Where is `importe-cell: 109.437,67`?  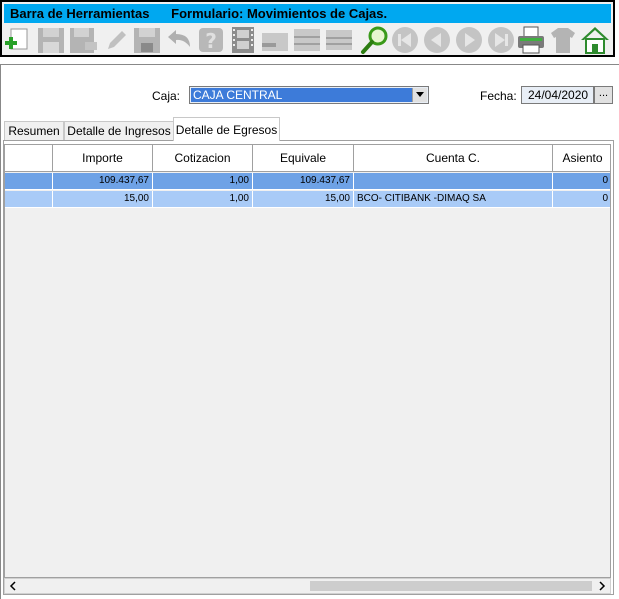
importe-cell: 109.437,67 is located at coordinates (103, 181).